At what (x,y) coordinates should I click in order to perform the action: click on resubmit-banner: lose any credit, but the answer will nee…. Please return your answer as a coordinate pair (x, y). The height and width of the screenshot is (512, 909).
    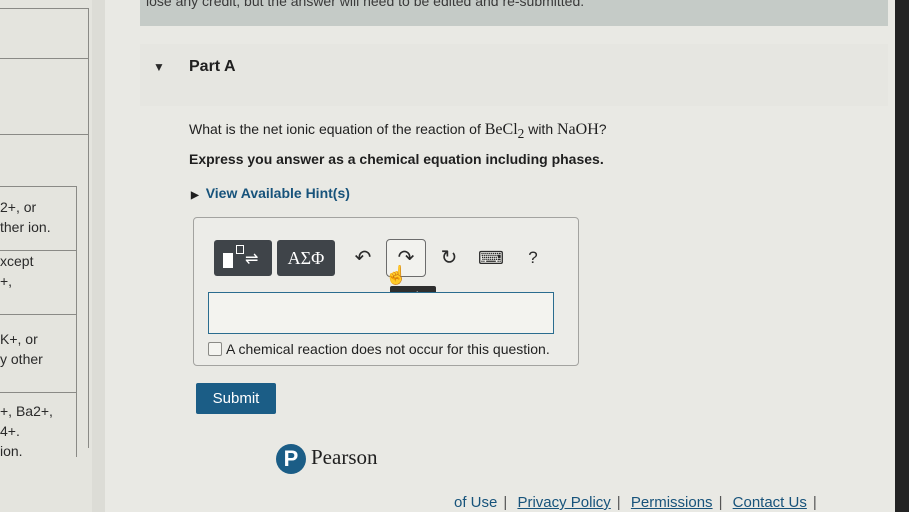
    Looking at the image, I should click on (514, 13).